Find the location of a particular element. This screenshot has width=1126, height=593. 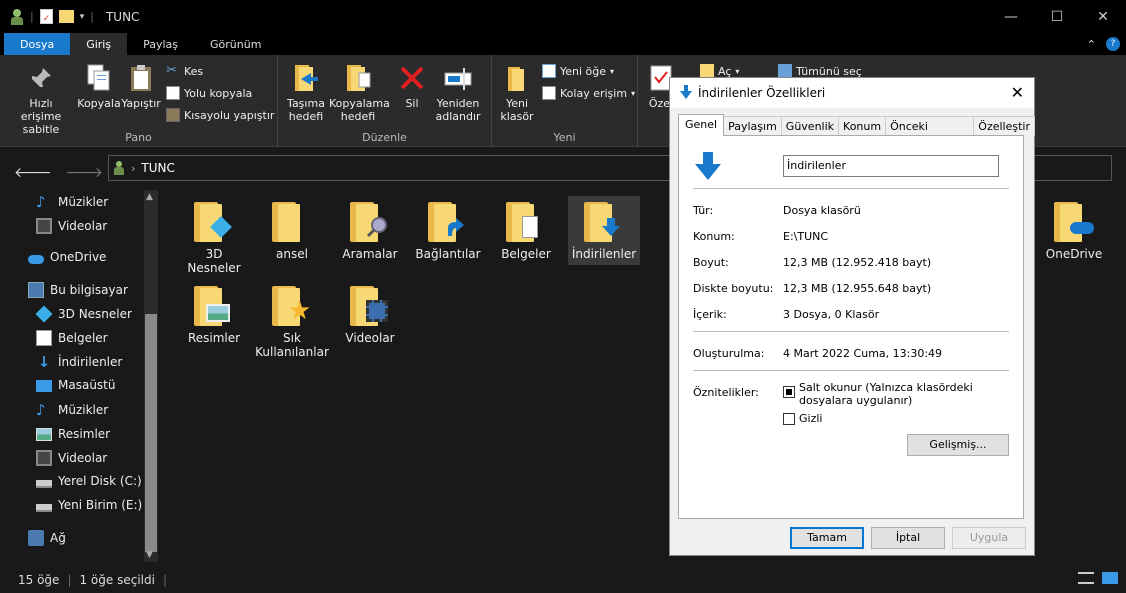

folder-documents: Belgeler is located at coordinates (526, 228).